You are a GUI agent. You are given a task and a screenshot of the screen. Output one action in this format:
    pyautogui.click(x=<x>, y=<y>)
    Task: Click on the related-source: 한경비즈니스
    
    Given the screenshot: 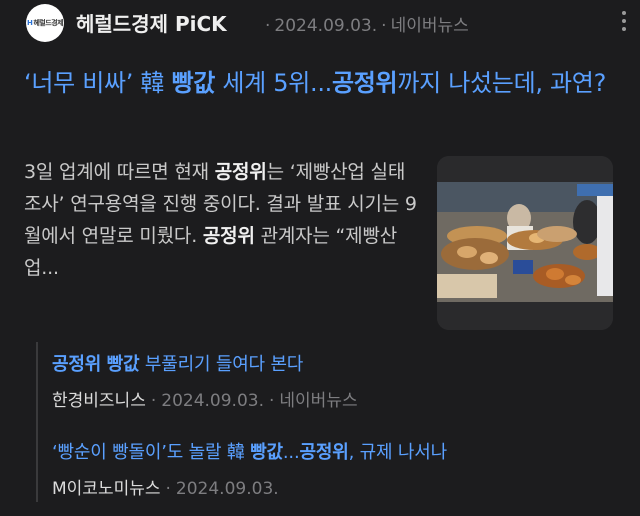 What is the action you would take?
    pyautogui.click(x=99, y=401)
    